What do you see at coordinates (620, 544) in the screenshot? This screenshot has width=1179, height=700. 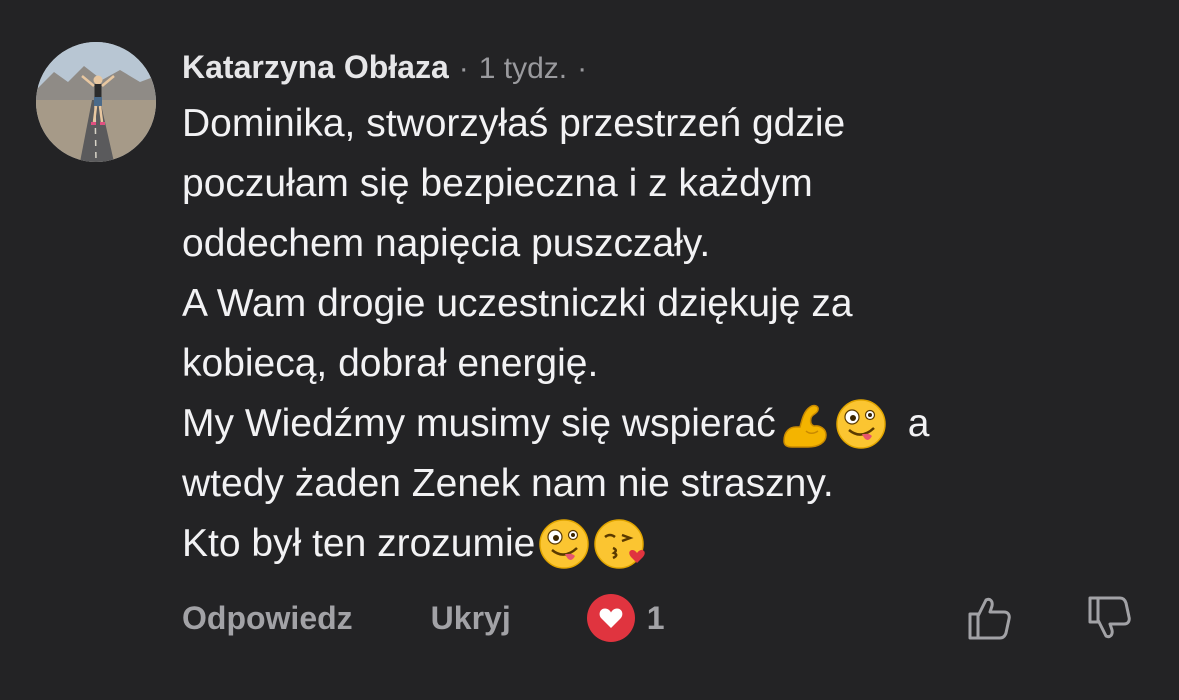 I see `face-blowing-kiss-icon` at bounding box center [620, 544].